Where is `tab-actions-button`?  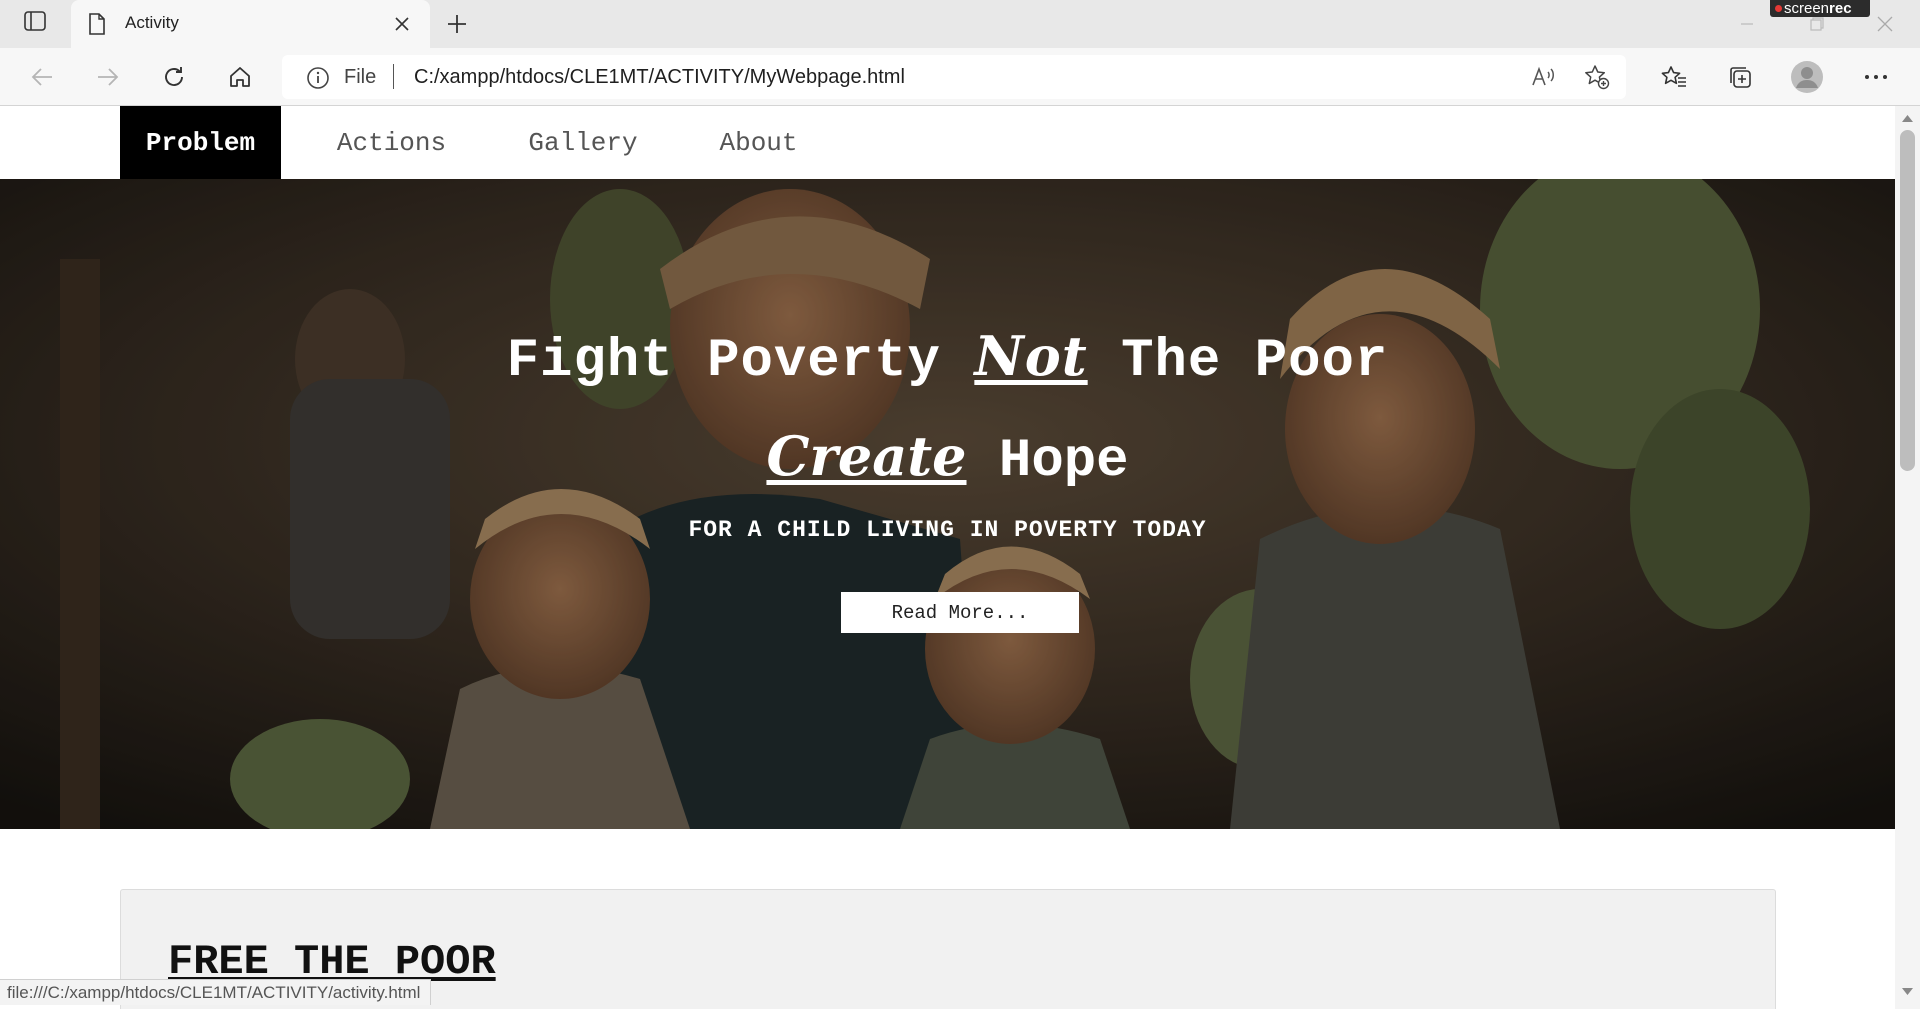
tab-actions-button is located at coordinates (35, 24).